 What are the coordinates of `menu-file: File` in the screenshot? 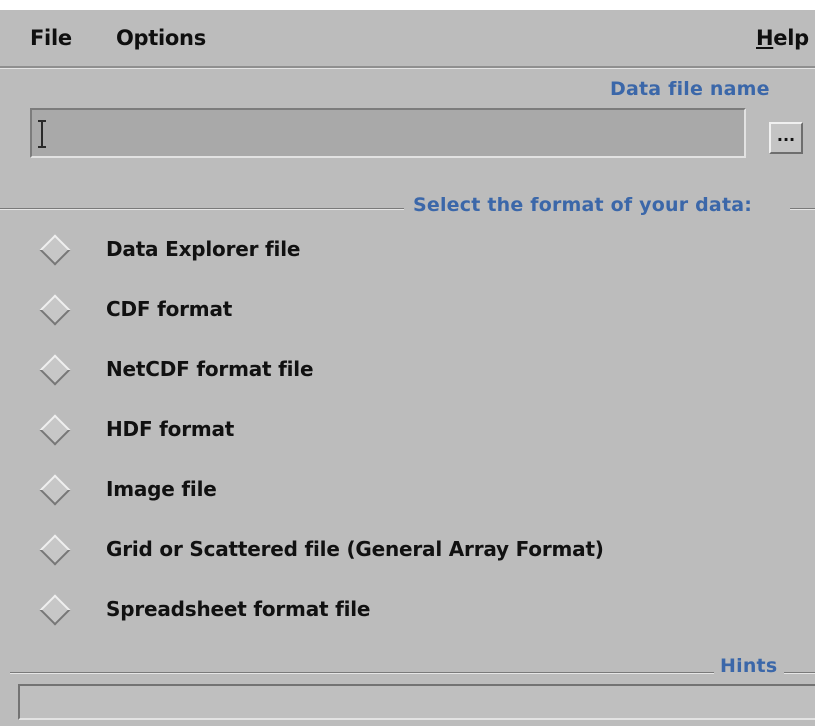 It's located at (51, 38).